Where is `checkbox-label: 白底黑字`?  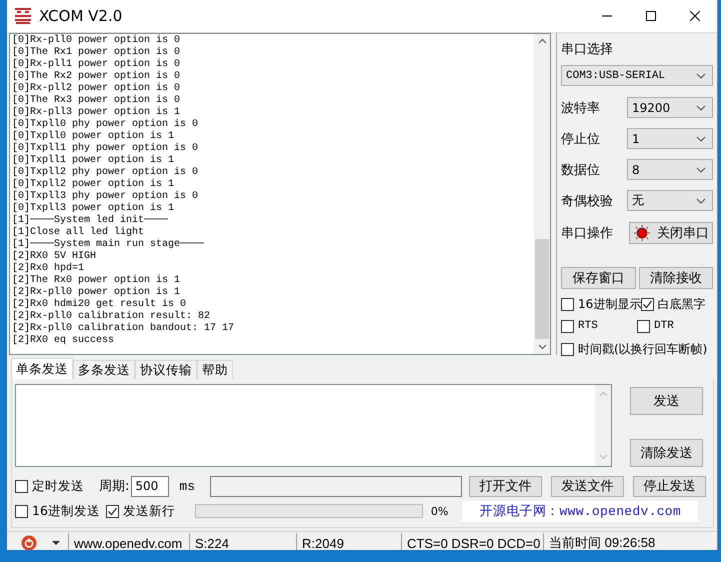
checkbox-label: 白底黑字 is located at coordinates (681, 304).